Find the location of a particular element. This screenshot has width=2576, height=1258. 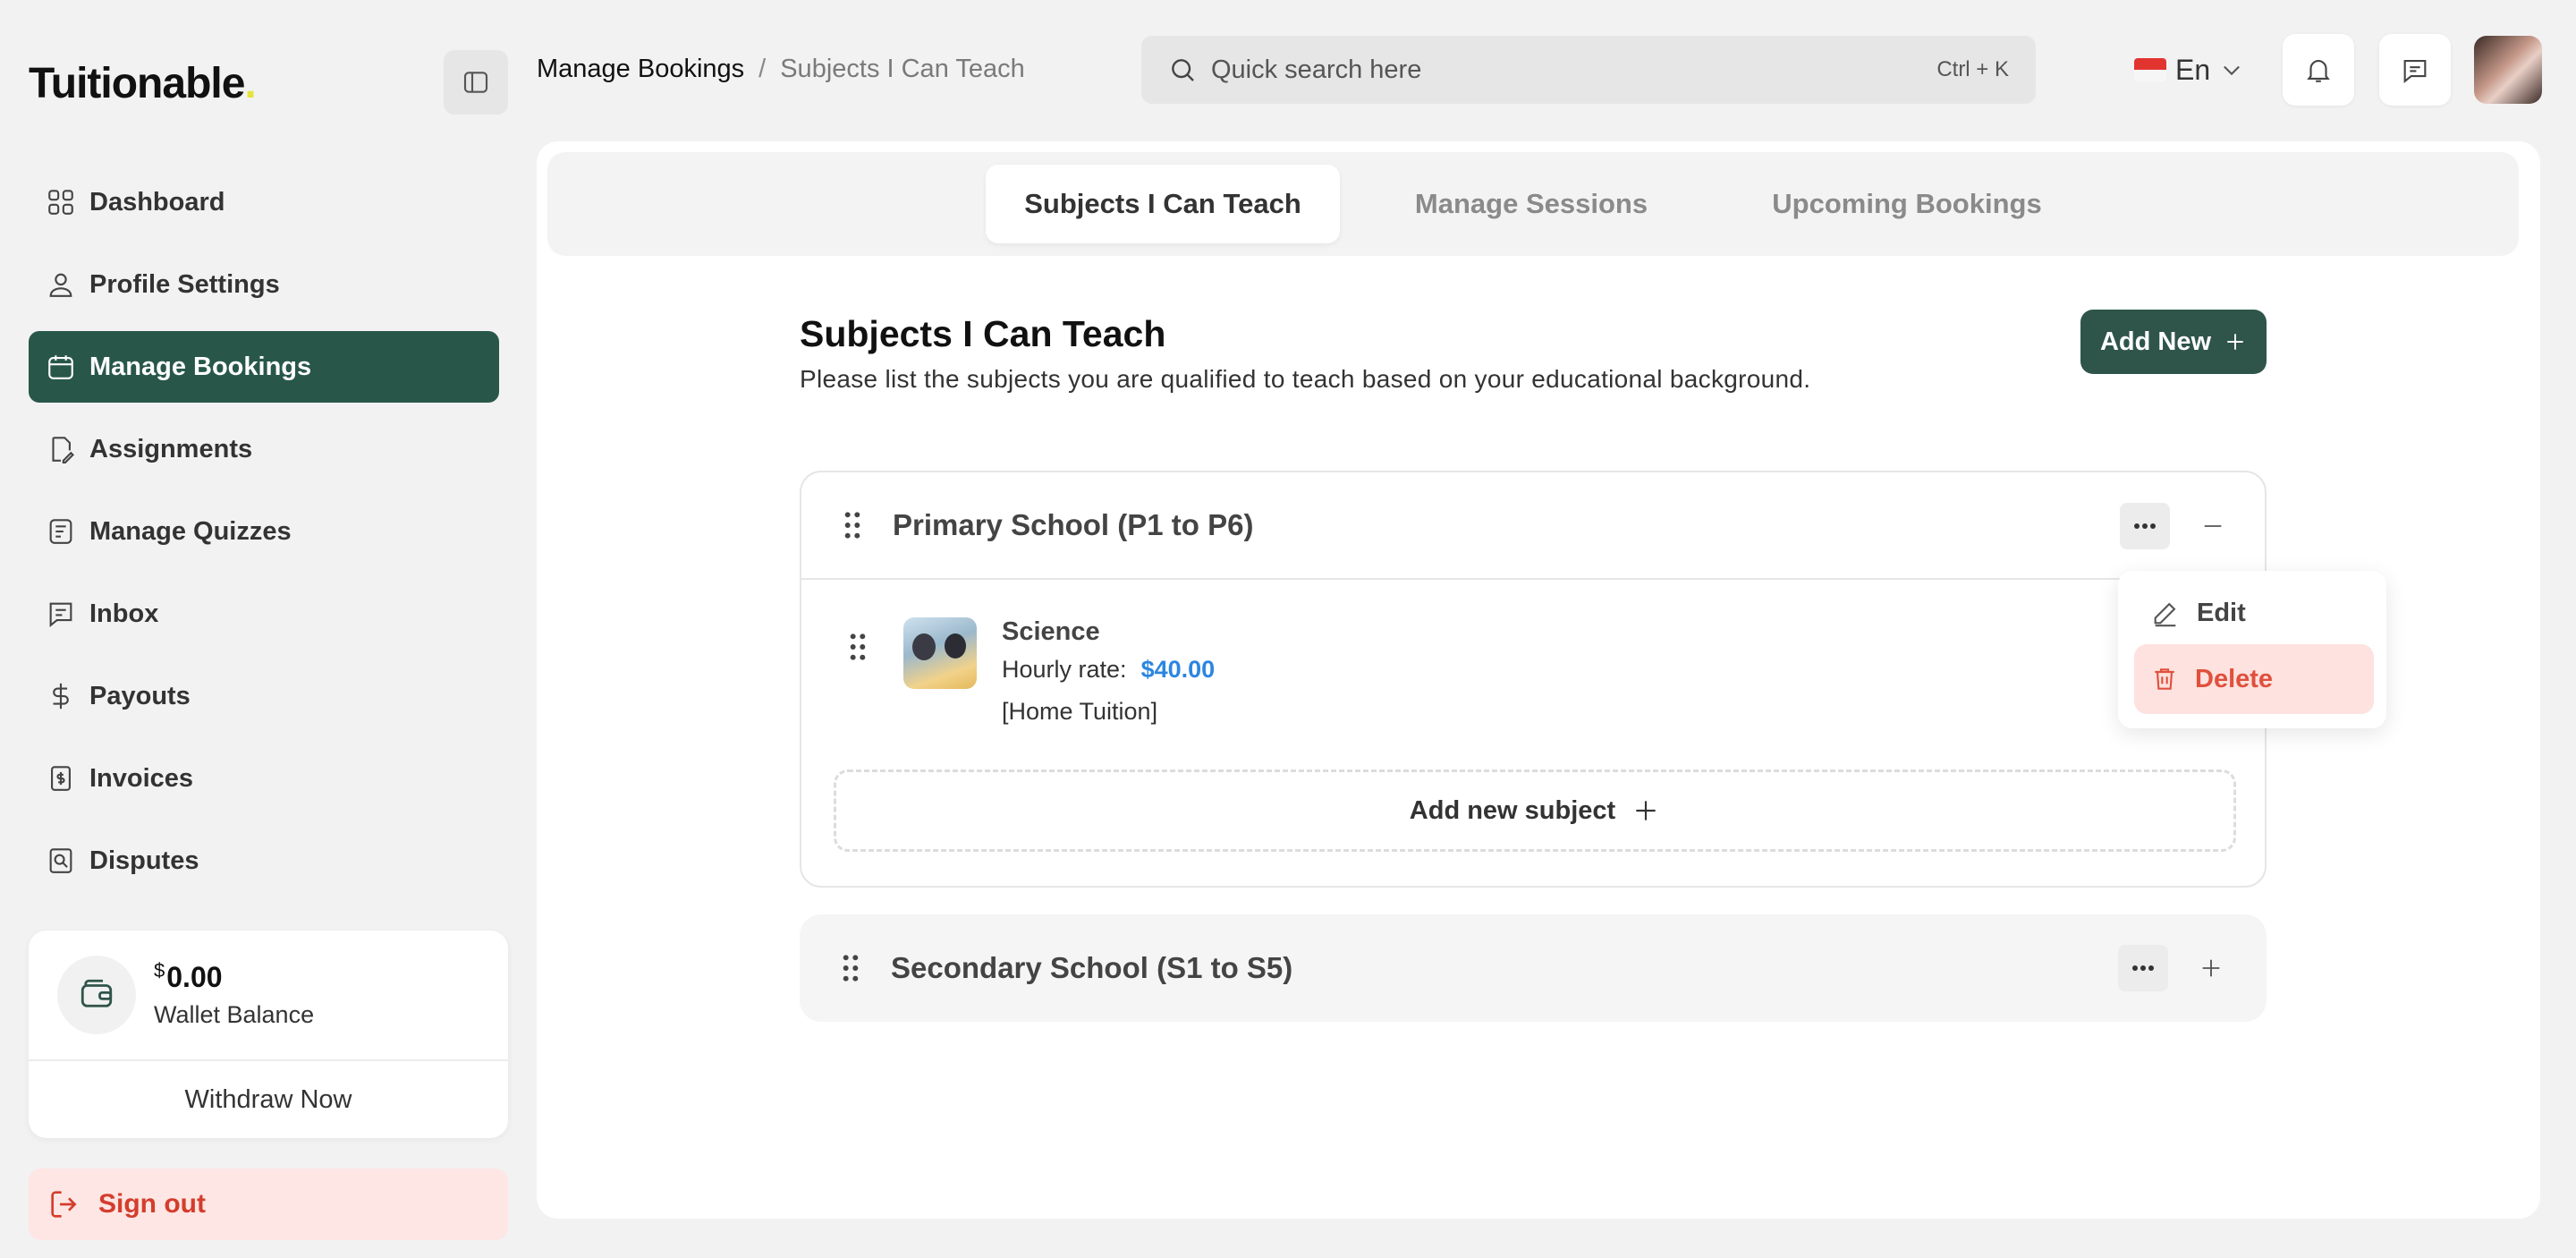

quiz-icon is located at coordinates (61, 531).